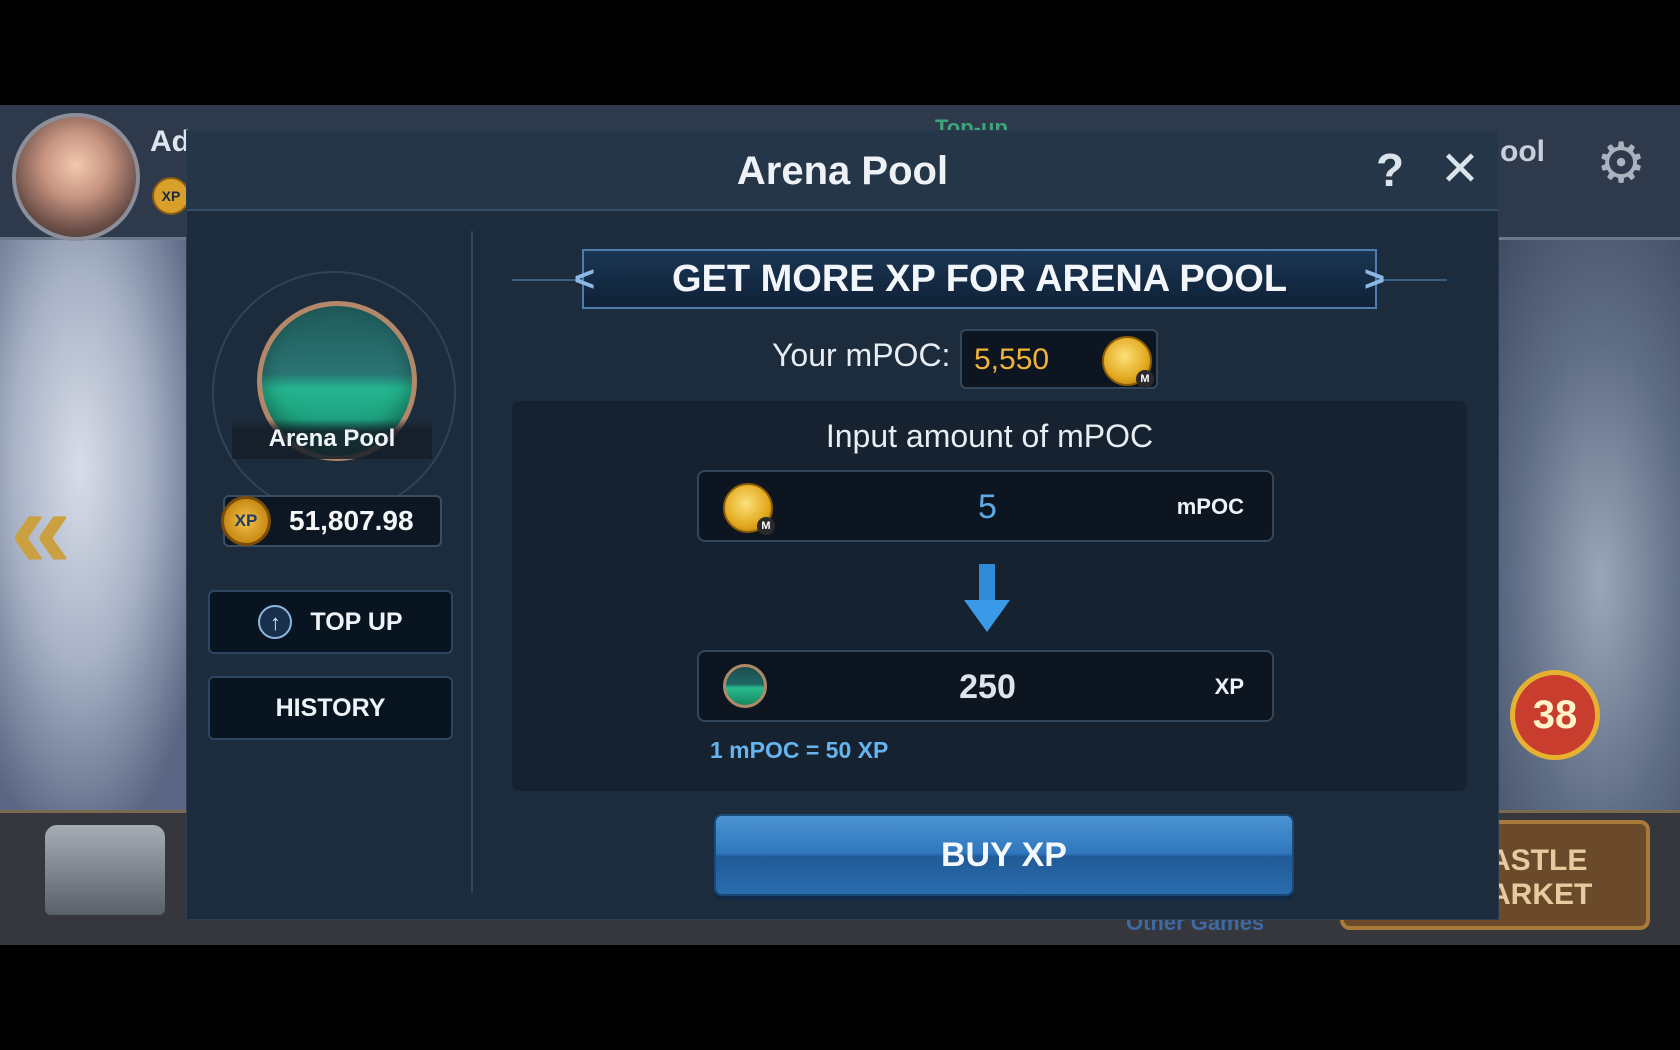 This screenshot has height=1050, width=1680. What do you see at coordinates (1538, 860) in the screenshot?
I see `castle-market-line1: ASTLE` at bounding box center [1538, 860].